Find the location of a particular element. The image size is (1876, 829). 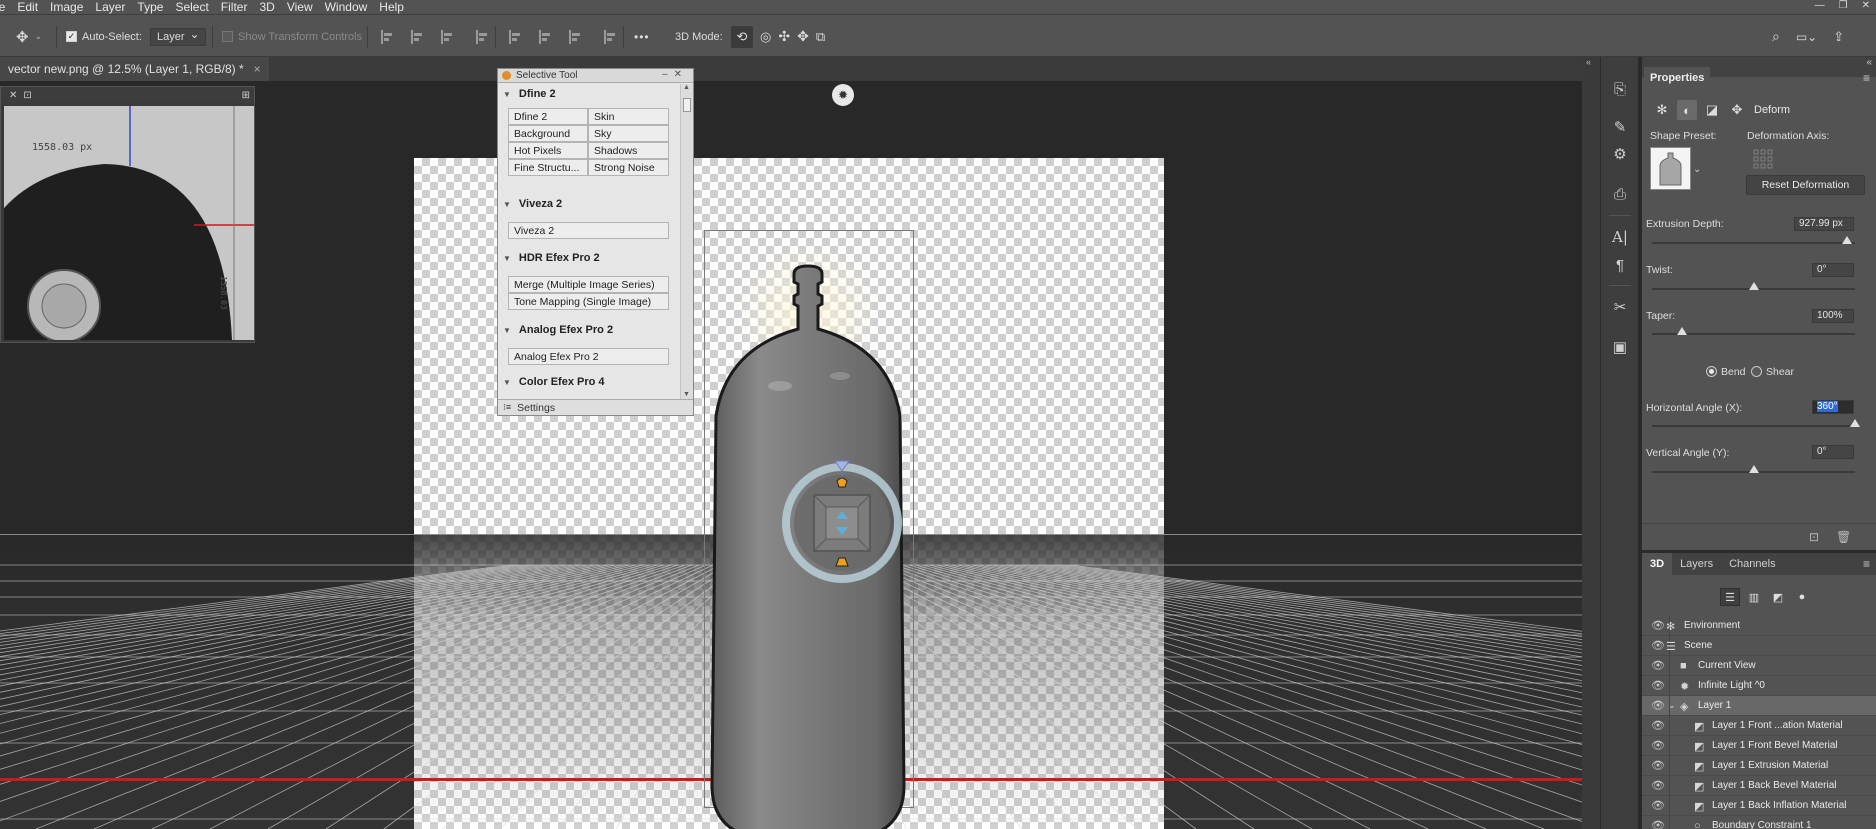

align-middle-v-icon is located at coordinates (545, 36).